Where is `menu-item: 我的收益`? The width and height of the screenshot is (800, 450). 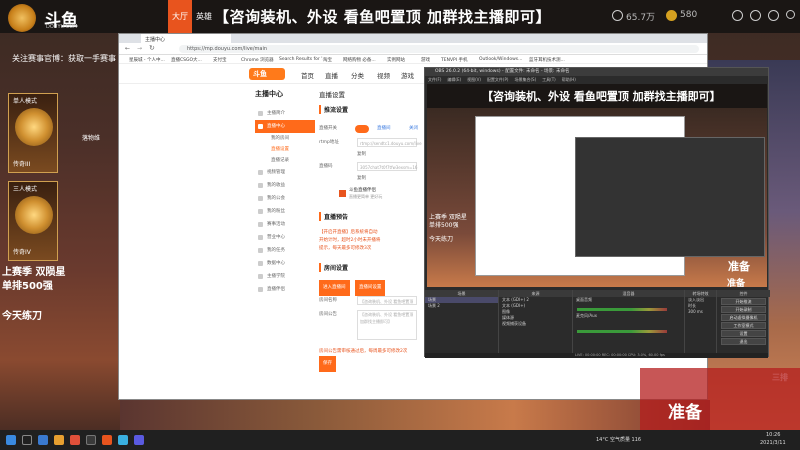 menu-item: 我的收益 is located at coordinates (285, 185).